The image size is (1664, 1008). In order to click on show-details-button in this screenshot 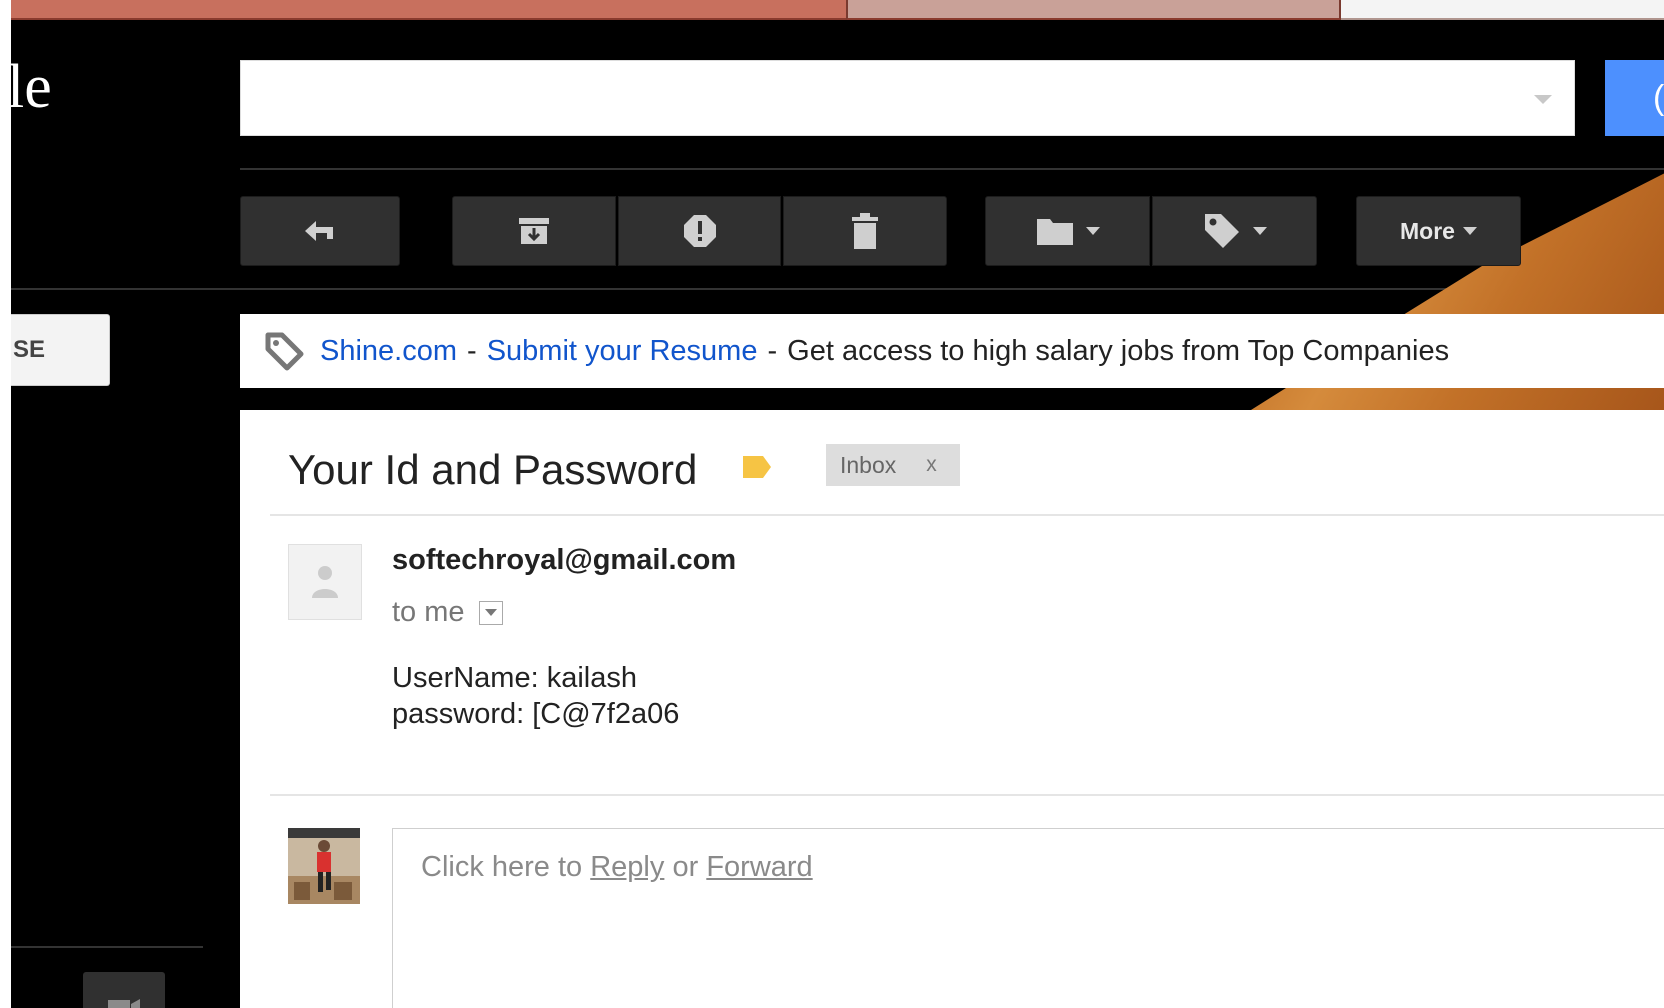, I will do `click(490, 612)`.